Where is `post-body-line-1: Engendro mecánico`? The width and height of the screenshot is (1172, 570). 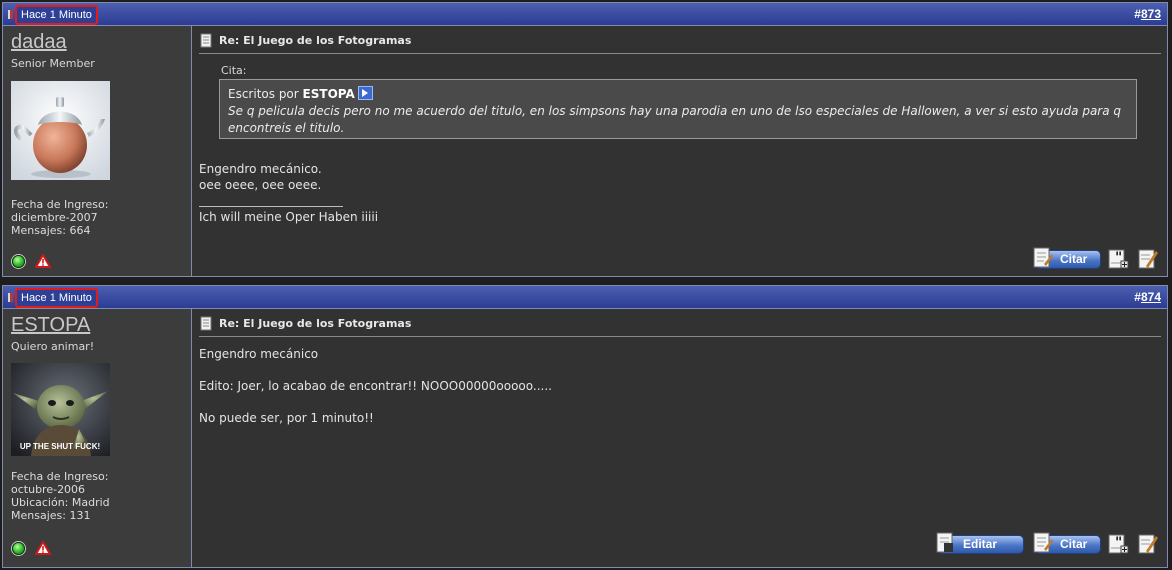 post-body-line-1: Engendro mecánico is located at coordinates (259, 354).